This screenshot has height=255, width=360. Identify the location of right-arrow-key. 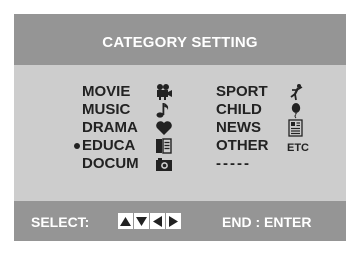
(173, 221).